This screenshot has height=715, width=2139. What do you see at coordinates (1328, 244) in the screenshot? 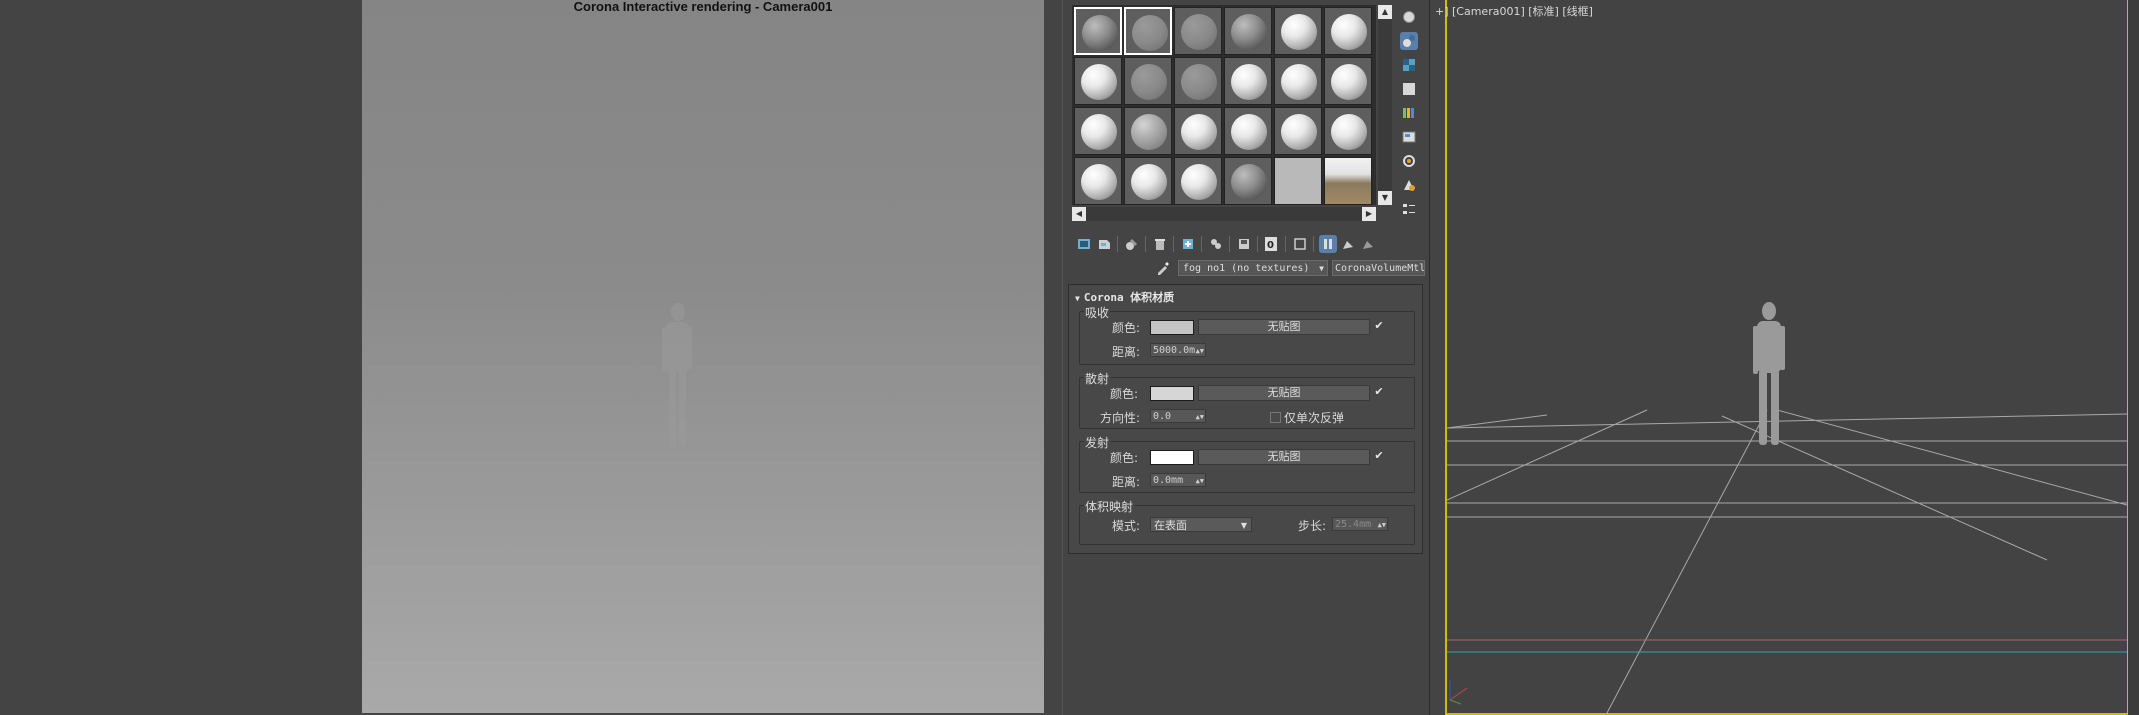
I see `show-end-result-icon` at bounding box center [1328, 244].